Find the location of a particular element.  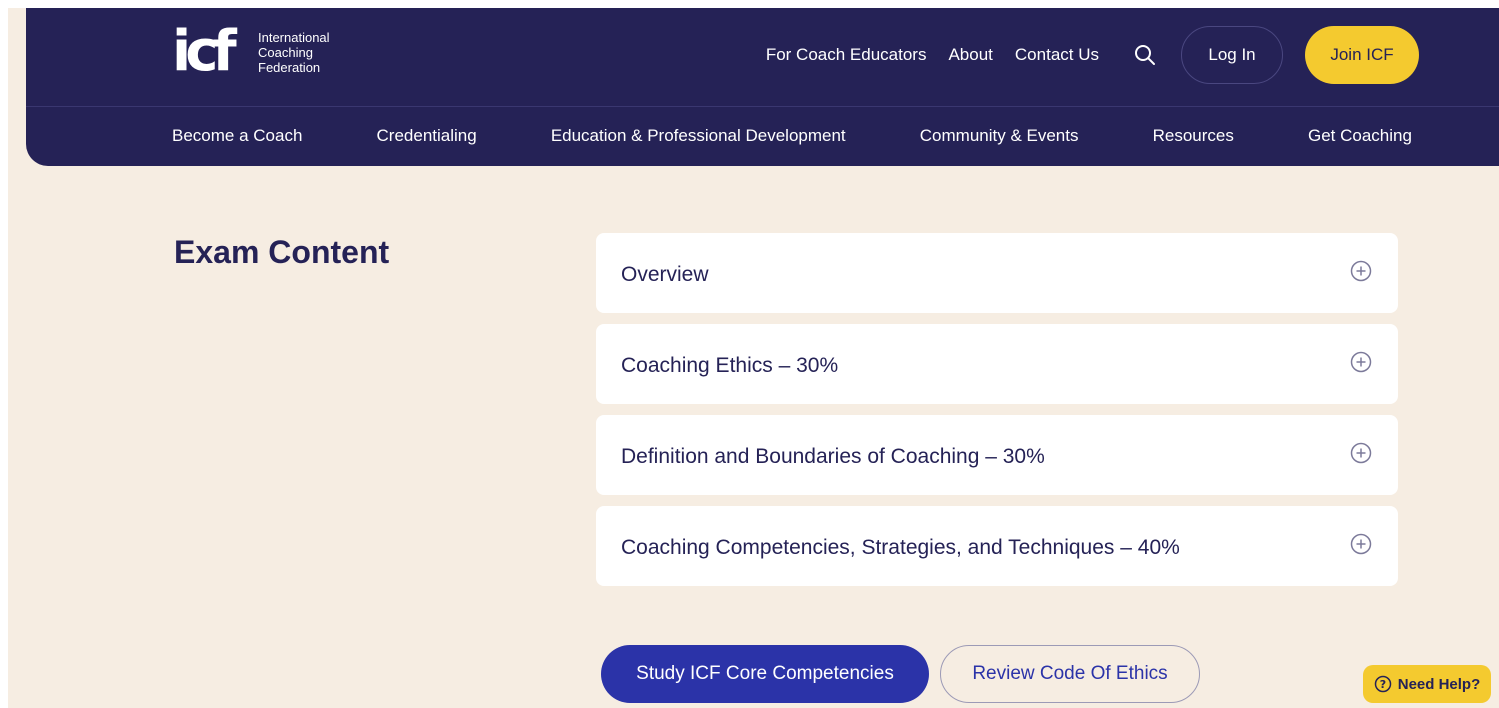

accordion-item-overview: Overview is located at coordinates (997, 273).